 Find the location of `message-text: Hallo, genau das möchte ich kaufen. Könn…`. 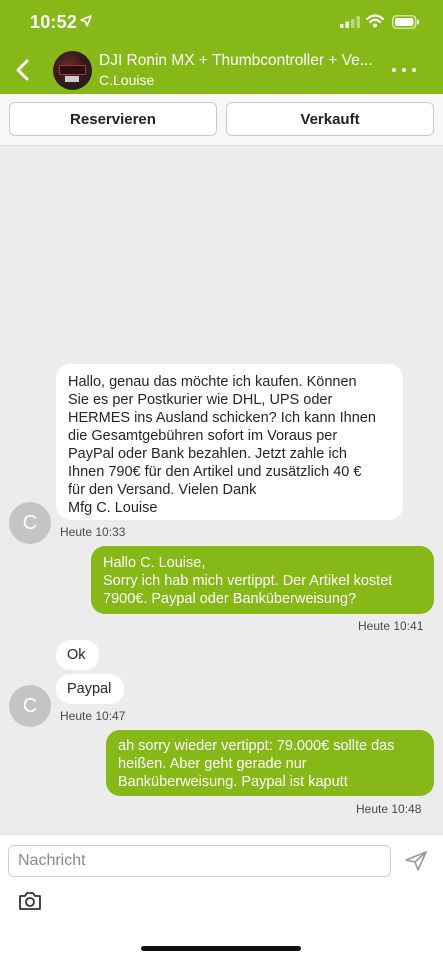

message-text: Hallo, genau das möchte ich kaufen. Könn… is located at coordinates (222, 445).